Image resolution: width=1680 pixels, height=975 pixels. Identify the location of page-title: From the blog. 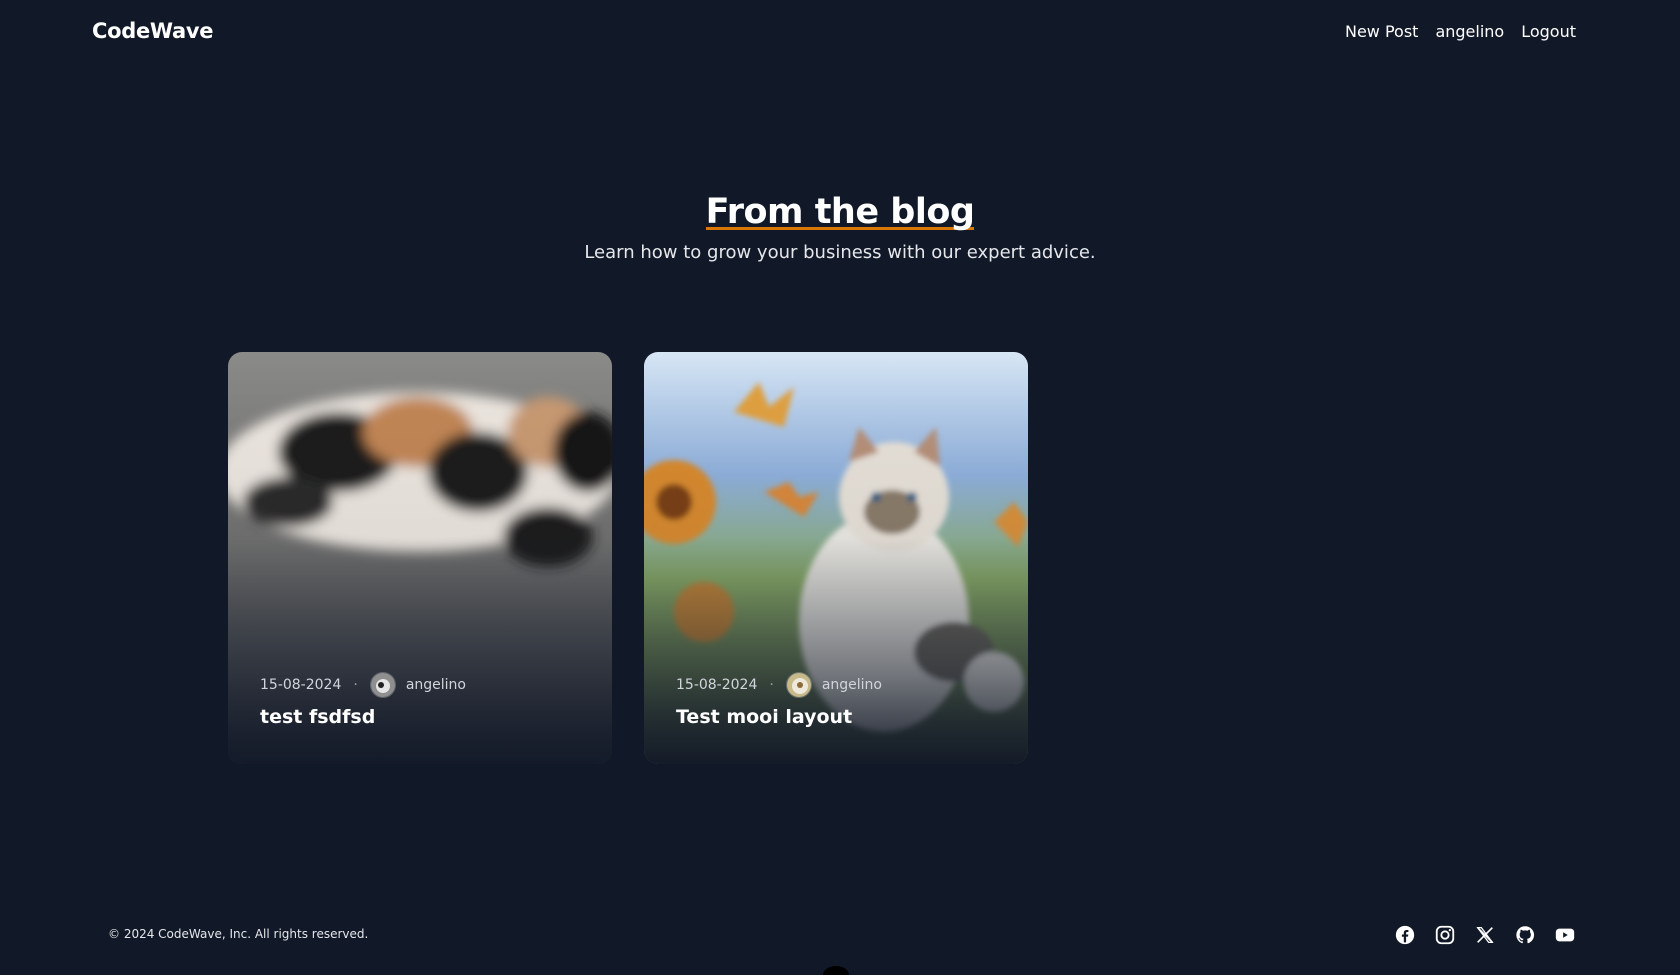
(840, 212).